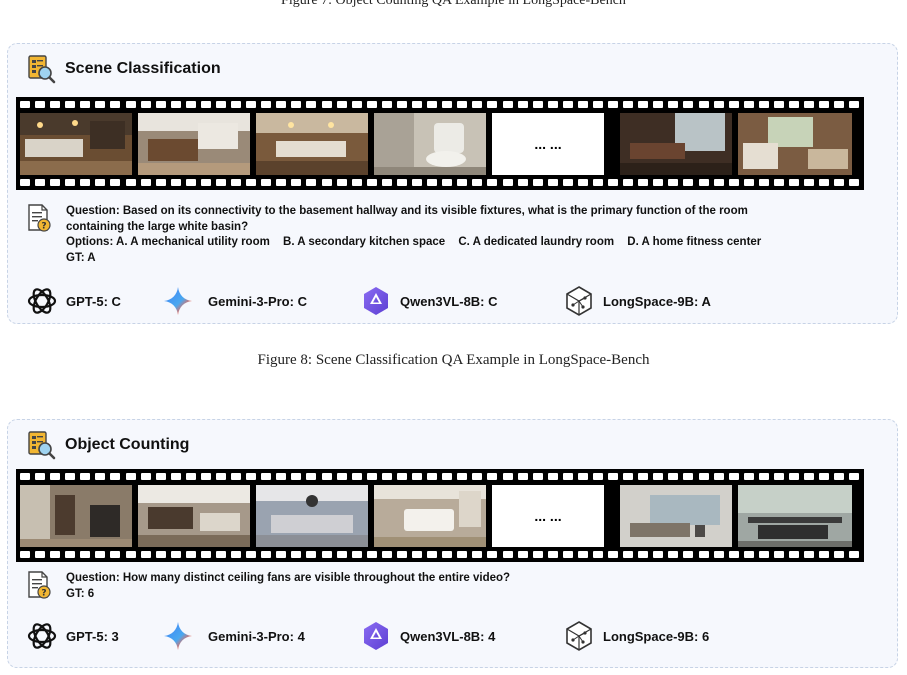 This screenshot has width=907, height=675. Describe the element at coordinates (234, 301) in the screenshot. I see `model-gemini: Gemini-3-Pro: C` at that location.